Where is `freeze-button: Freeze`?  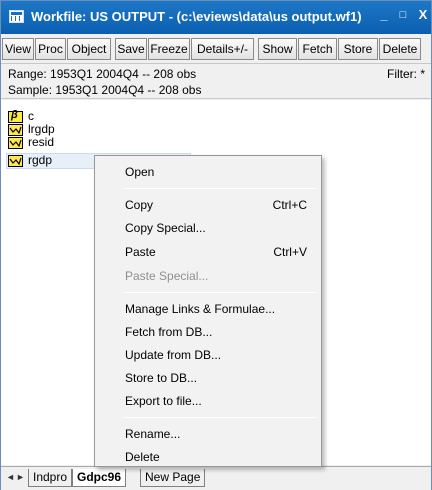 freeze-button: Freeze is located at coordinates (169, 49).